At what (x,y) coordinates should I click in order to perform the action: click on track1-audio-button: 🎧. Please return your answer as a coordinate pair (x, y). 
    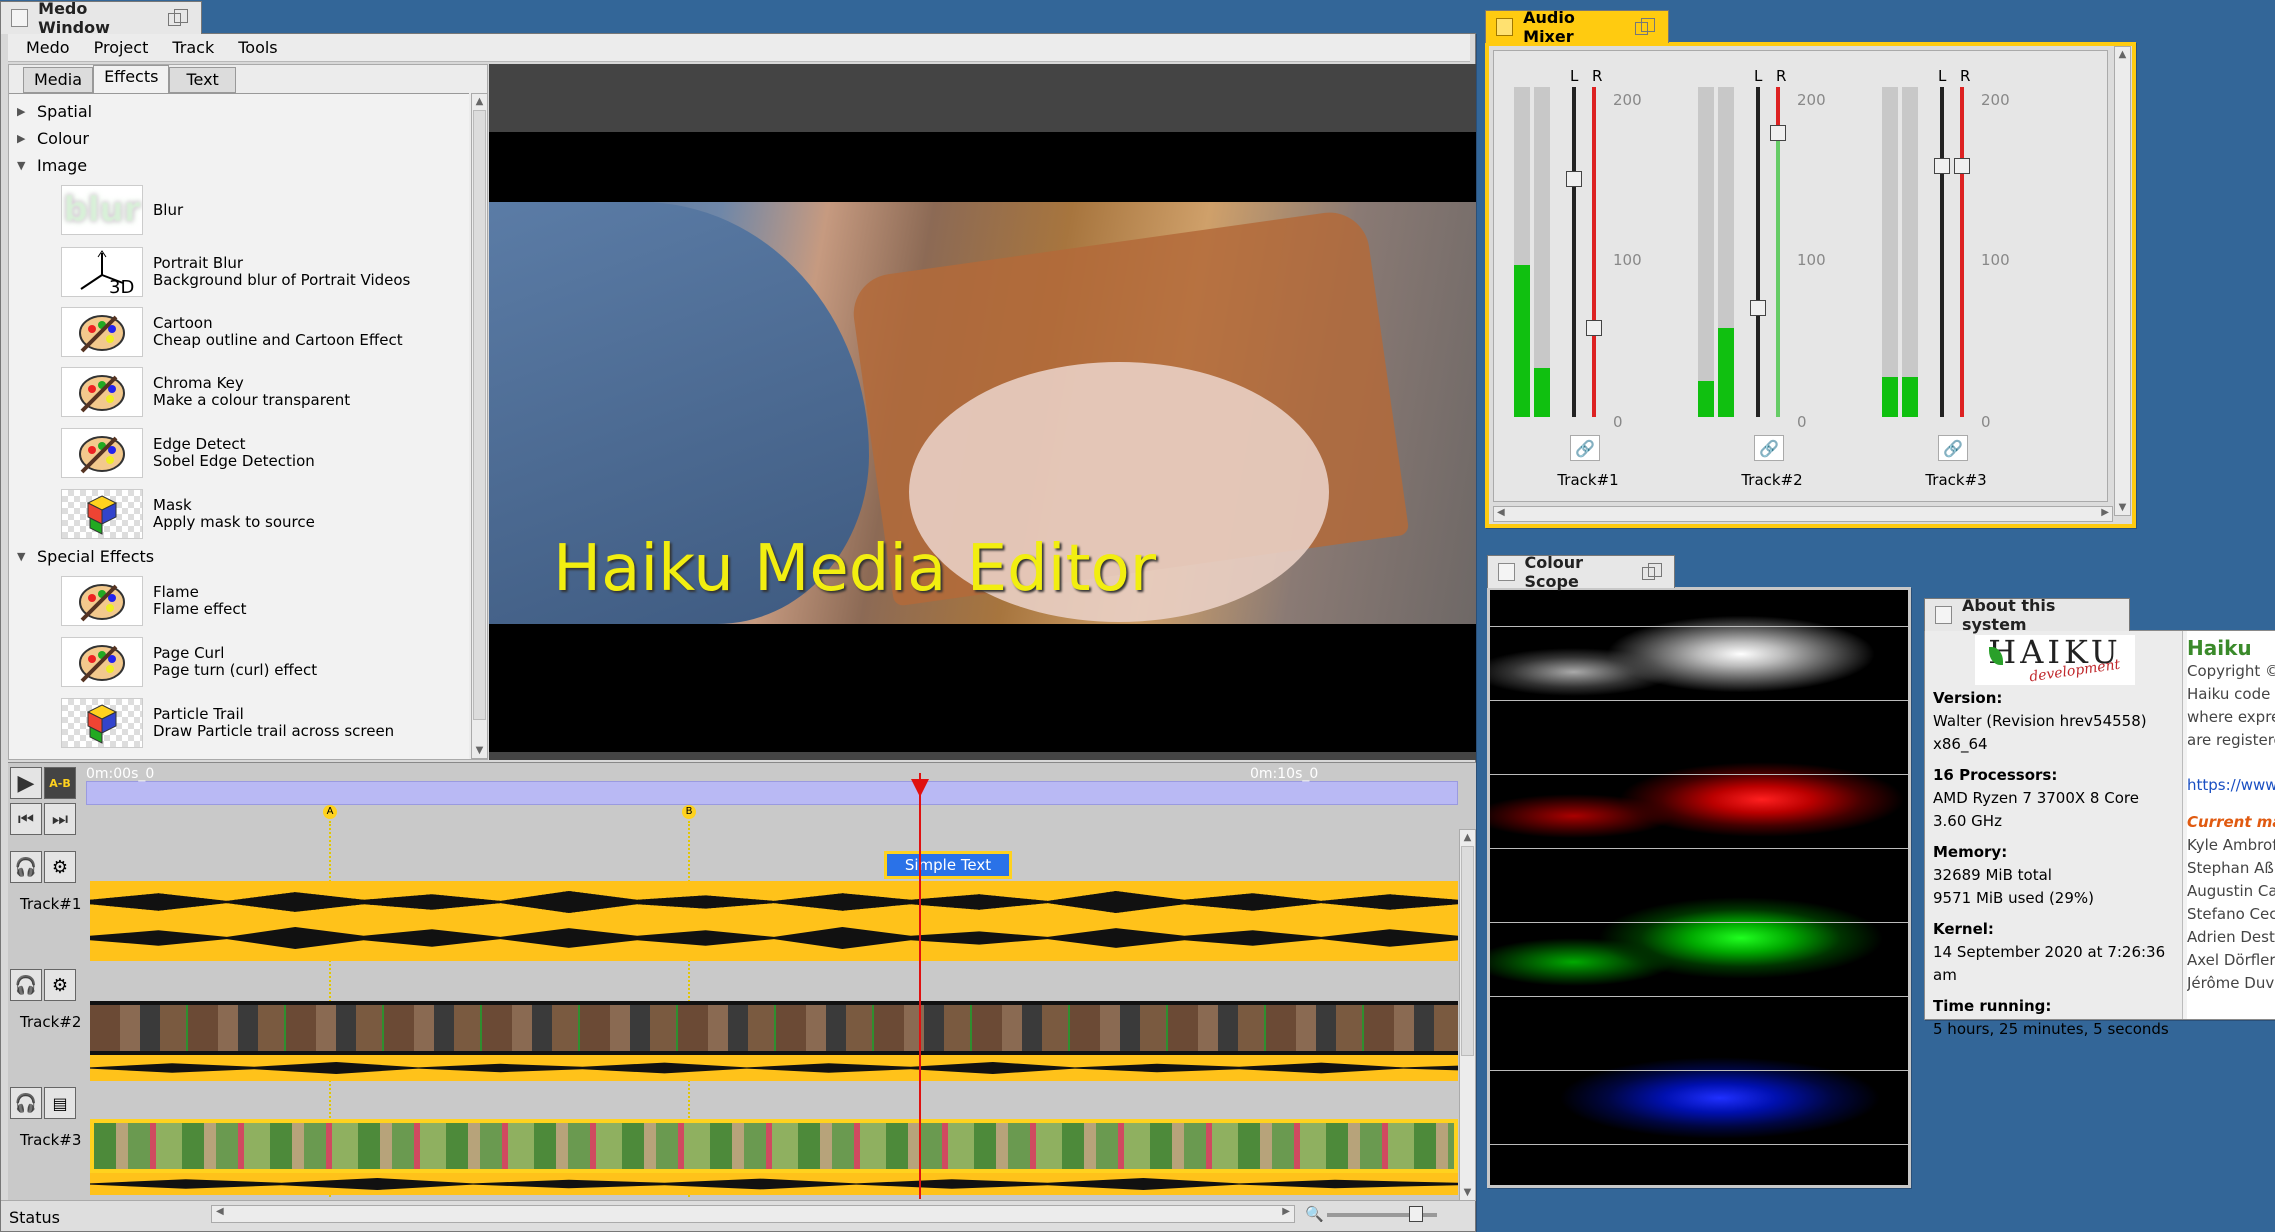
    Looking at the image, I should click on (26, 867).